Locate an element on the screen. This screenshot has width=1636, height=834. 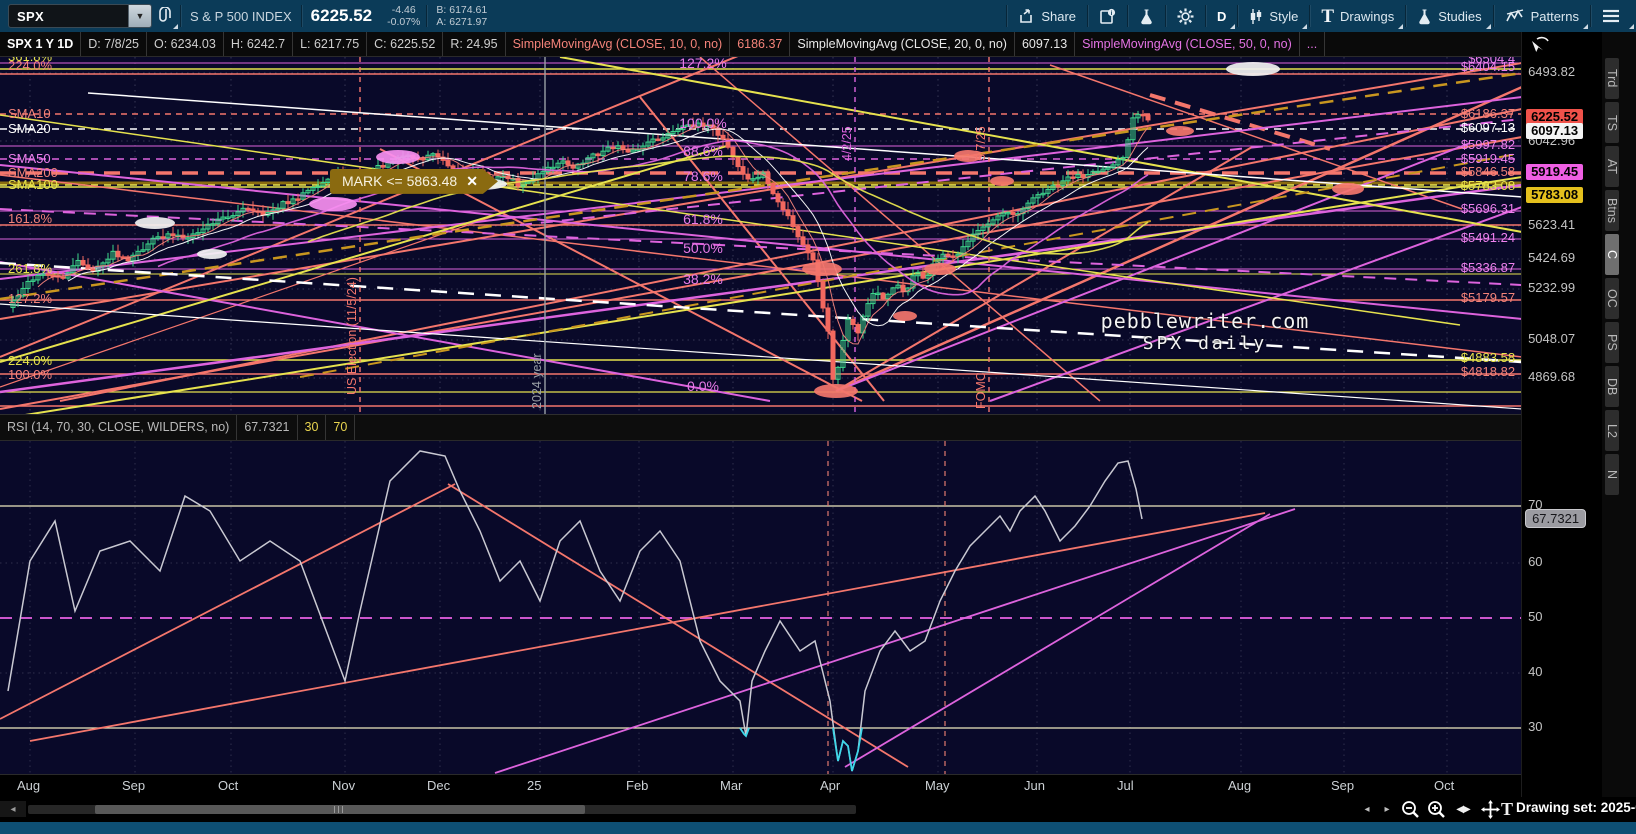
time-axis-label-14: Oct is located at coordinates (1444, 786).